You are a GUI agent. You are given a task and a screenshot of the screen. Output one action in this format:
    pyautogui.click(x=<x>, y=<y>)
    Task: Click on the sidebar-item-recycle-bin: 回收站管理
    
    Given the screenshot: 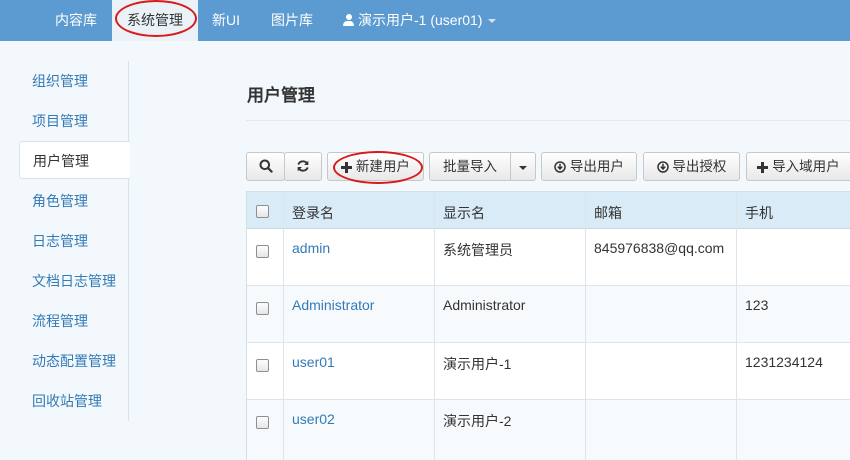 What is the action you would take?
    pyautogui.click(x=67, y=401)
    